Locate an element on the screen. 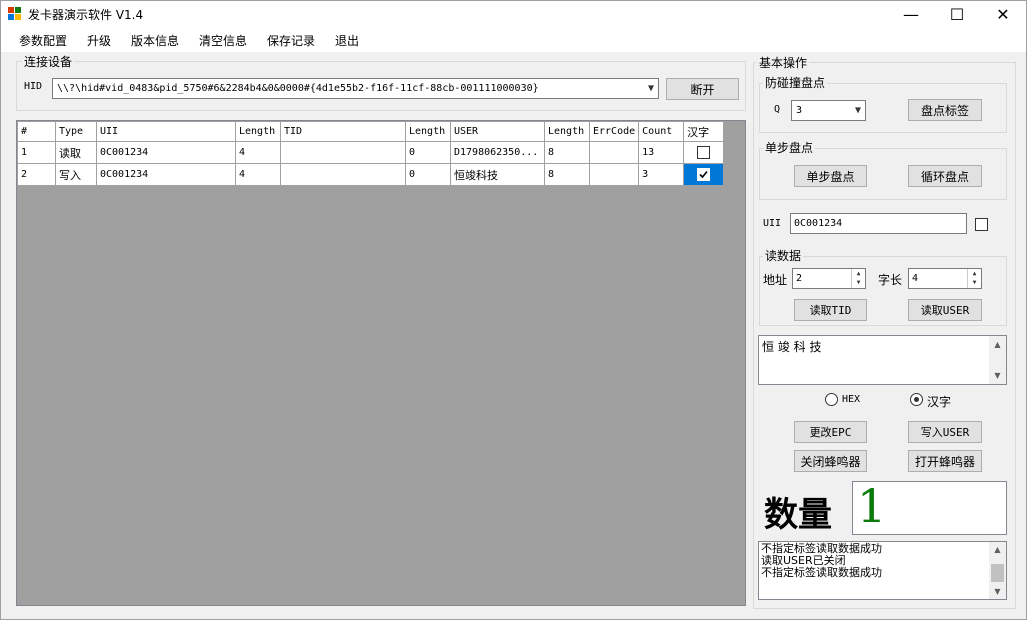  title-bar: 发卡器演示软件 V1.4 — ☐ ✕ is located at coordinates (513, 14).